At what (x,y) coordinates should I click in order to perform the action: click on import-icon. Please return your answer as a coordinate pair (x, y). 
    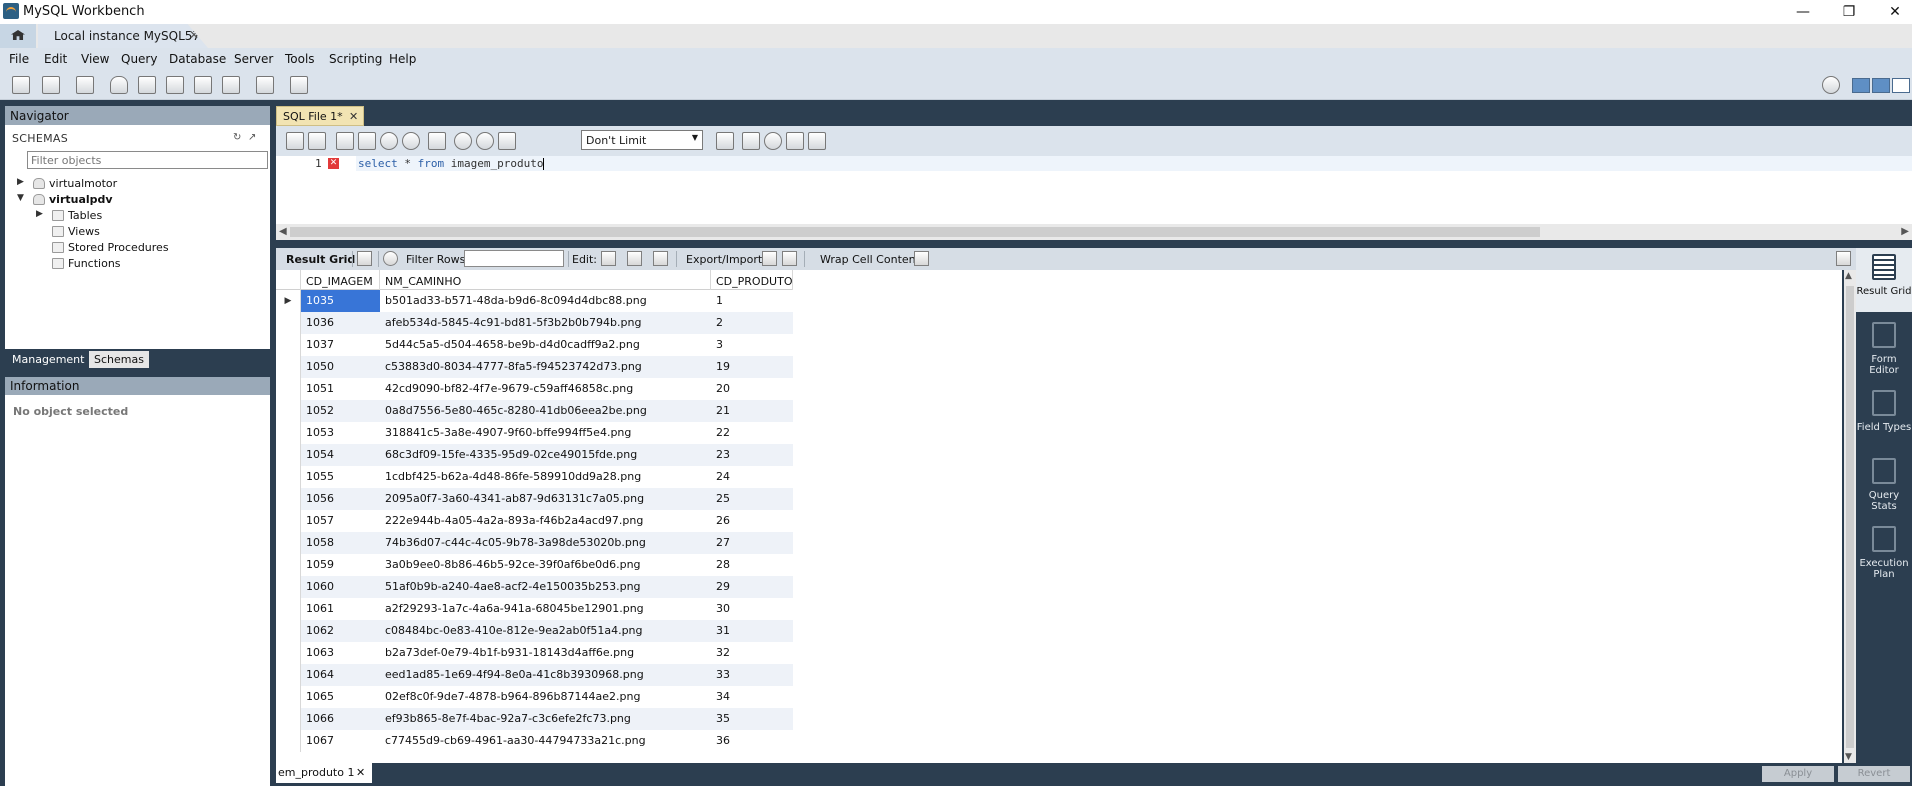
    Looking at the image, I should click on (789, 258).